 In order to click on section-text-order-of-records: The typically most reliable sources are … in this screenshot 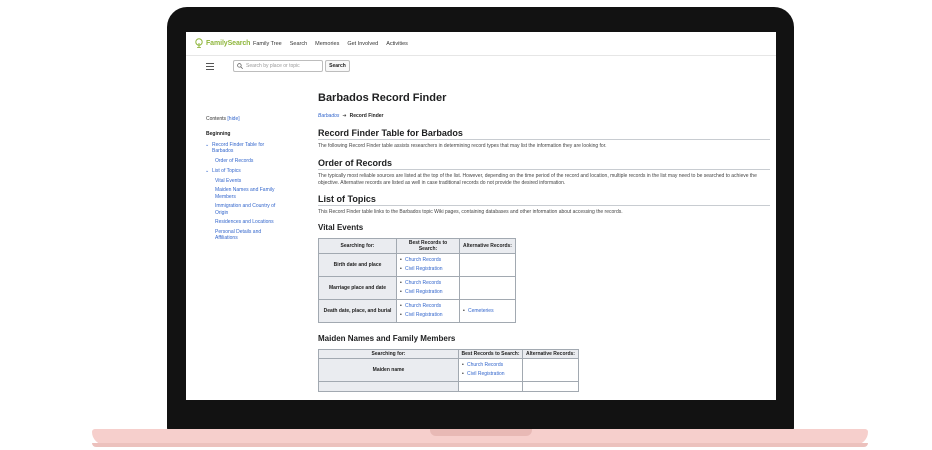, I will do `click(537, 179)`.